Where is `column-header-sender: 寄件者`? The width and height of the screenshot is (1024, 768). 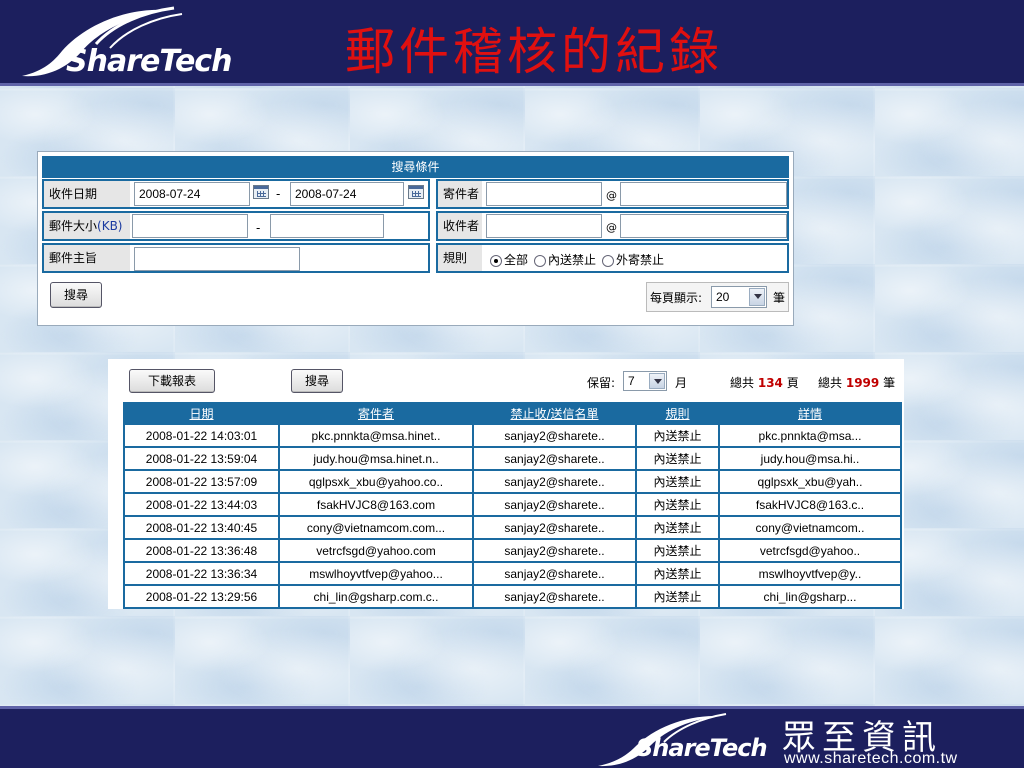
column-header-sender: 寄件者 is located at coordinates (376, 413).